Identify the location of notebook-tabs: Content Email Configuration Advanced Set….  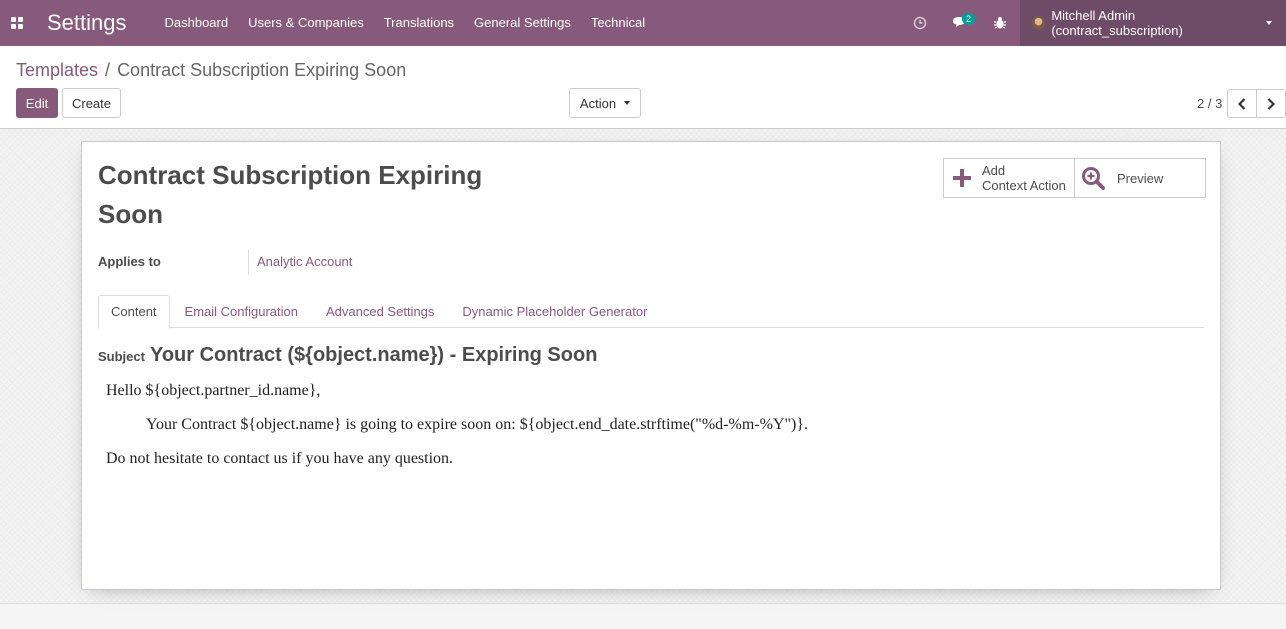
(651, 312).